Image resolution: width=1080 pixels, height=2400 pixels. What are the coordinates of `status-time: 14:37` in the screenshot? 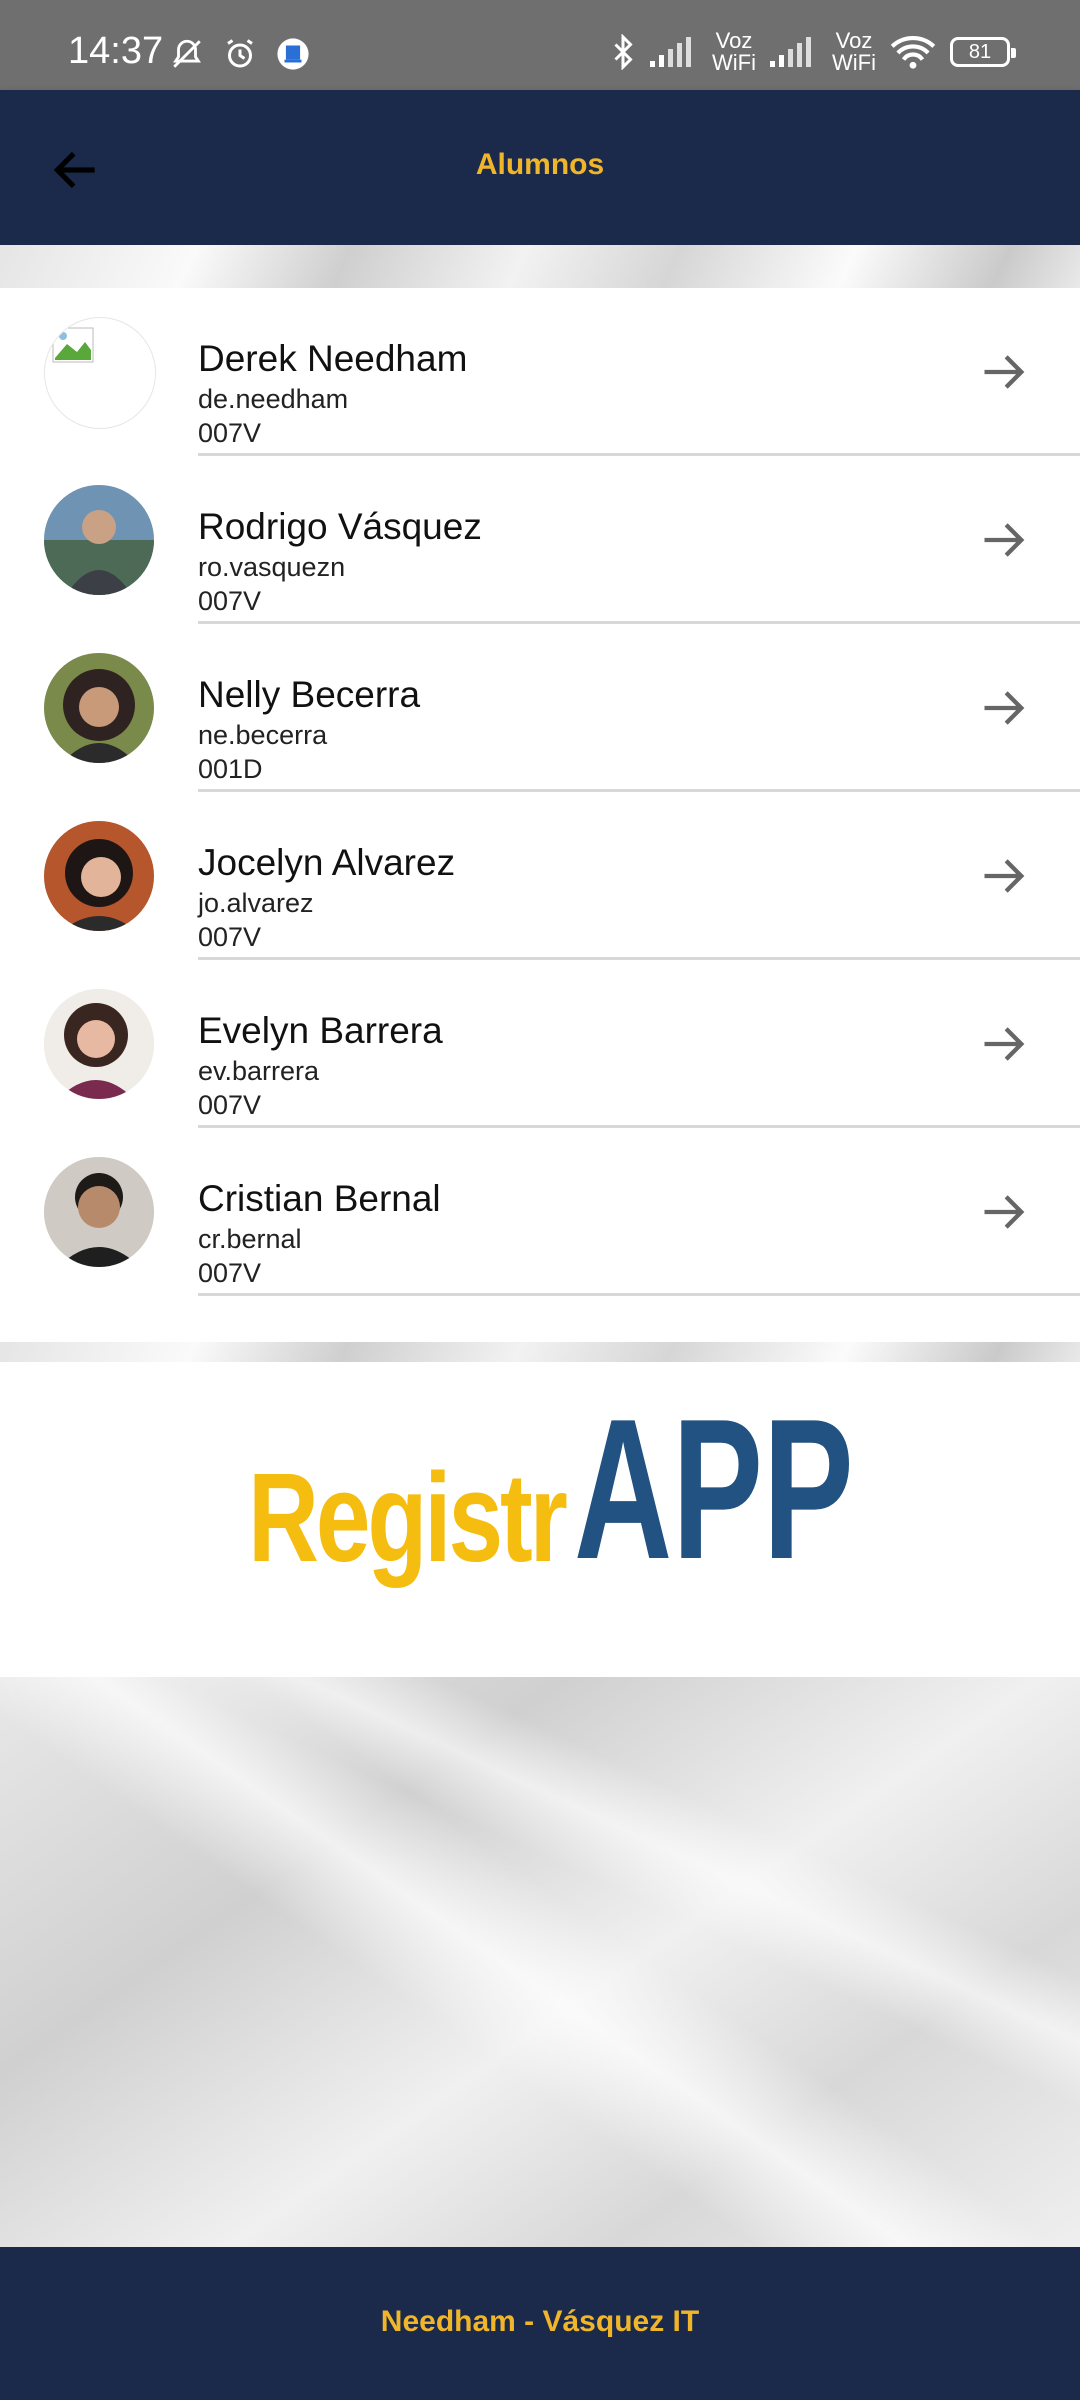 It's located at (116, 51).